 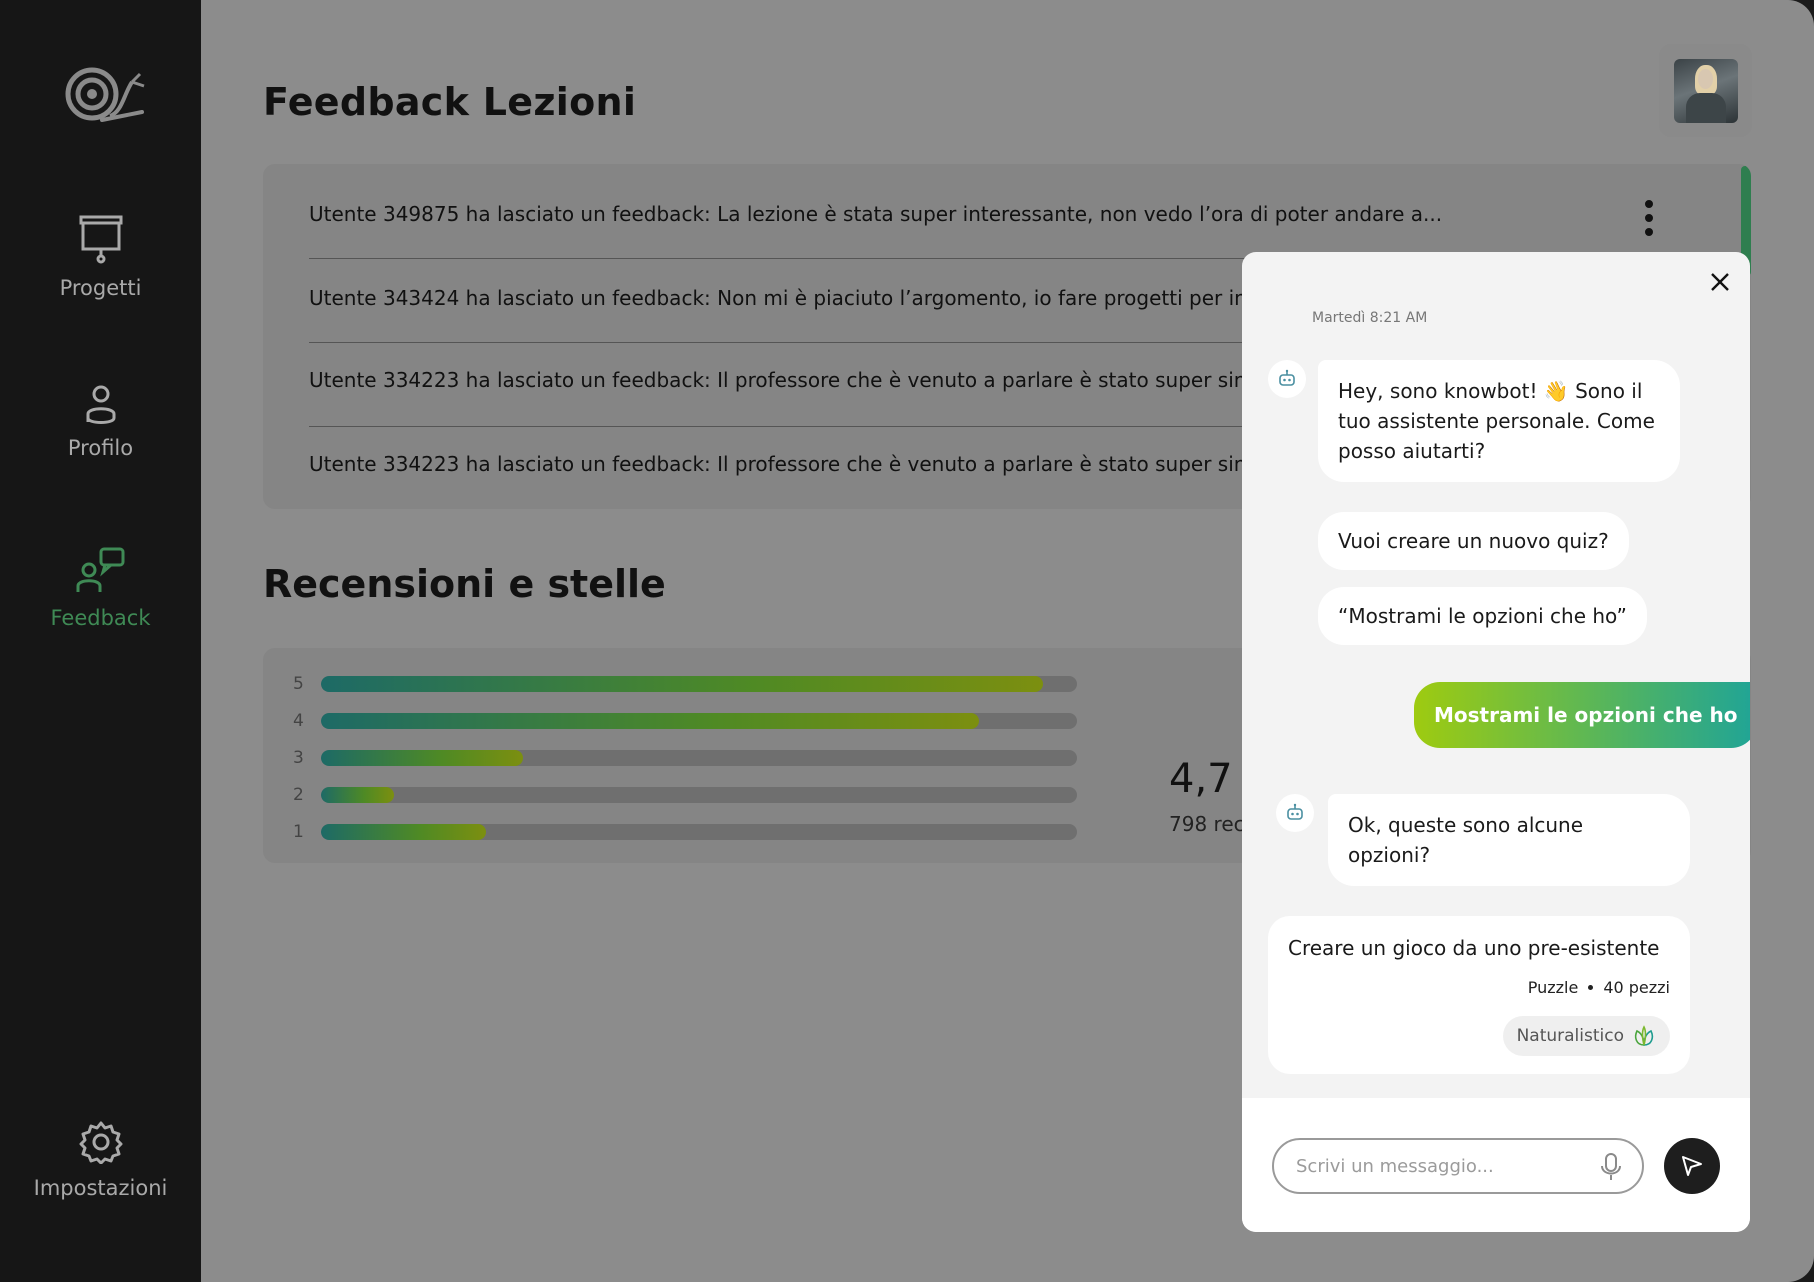 I want to click on rating-label: 5, so click(x=298, y=684).